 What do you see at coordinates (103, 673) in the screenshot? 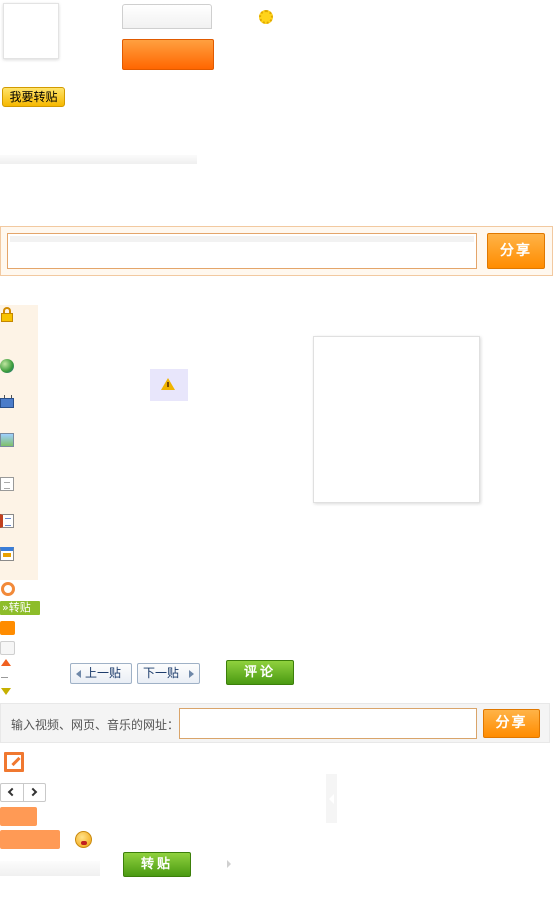
I see `prev-post-label: 上一贴` at bounding box center [103, 673].